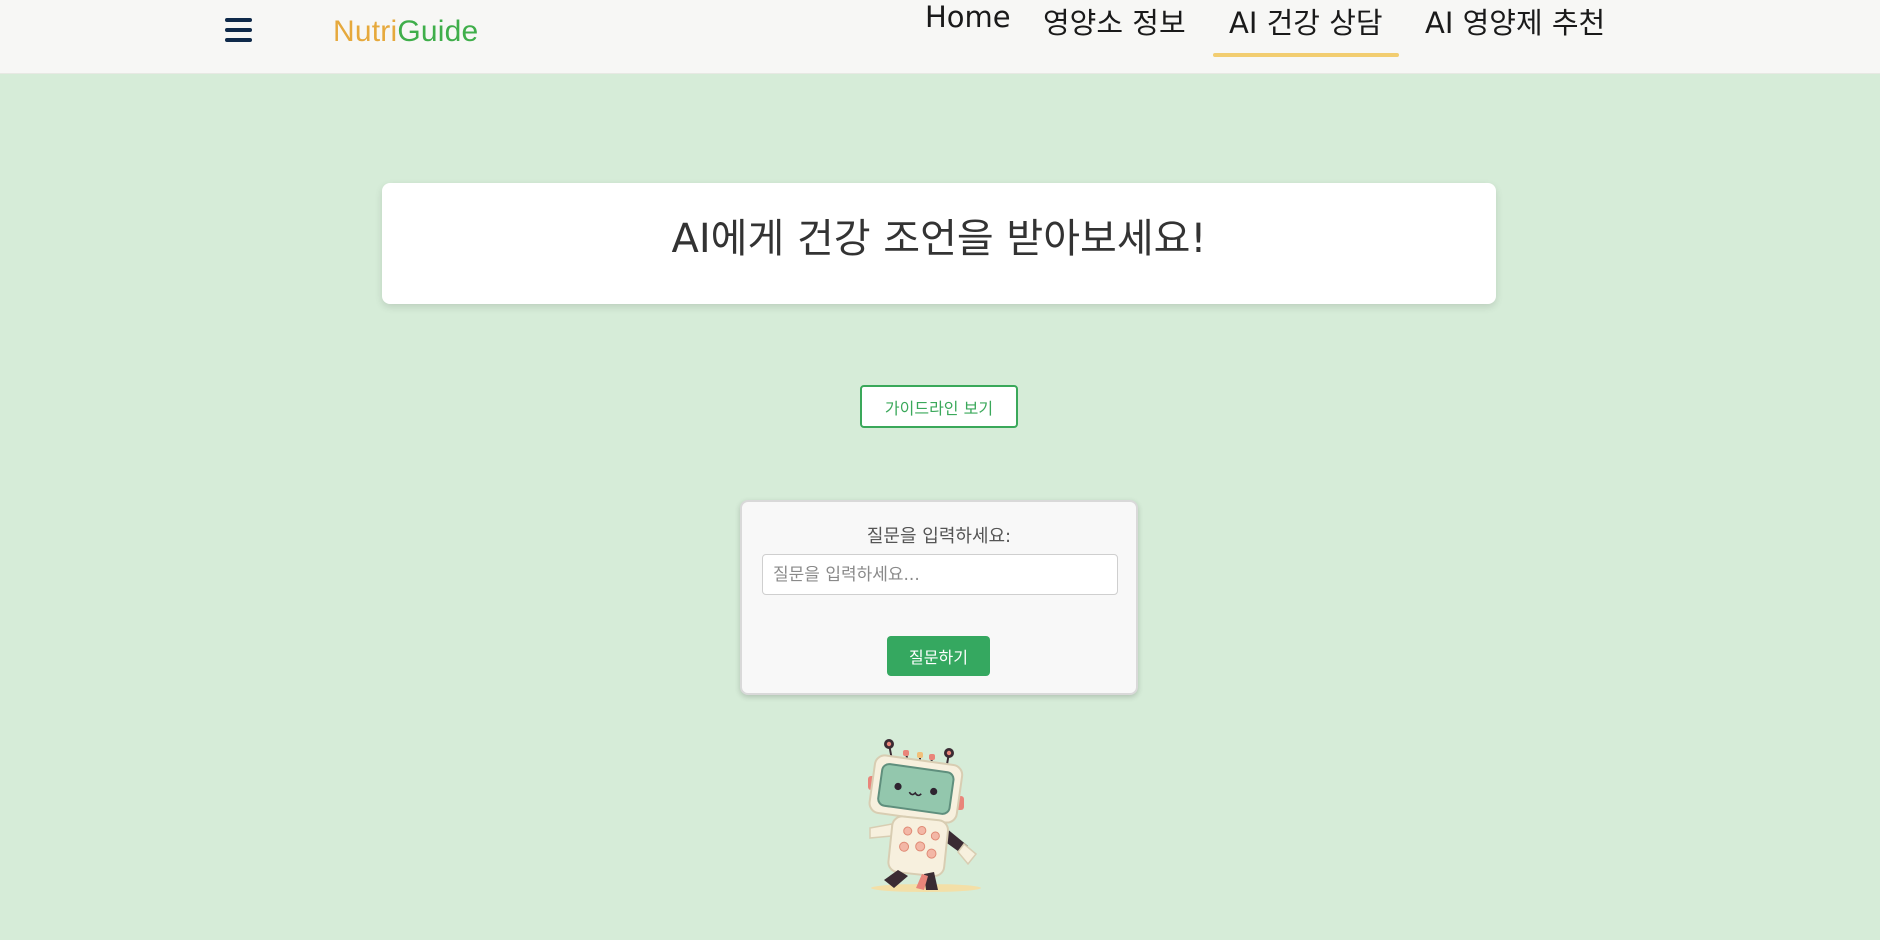  Describe the element at coordinates (939, 406) in the screenshot. I see `guideline-button: 가이드라인 보기` at that location.